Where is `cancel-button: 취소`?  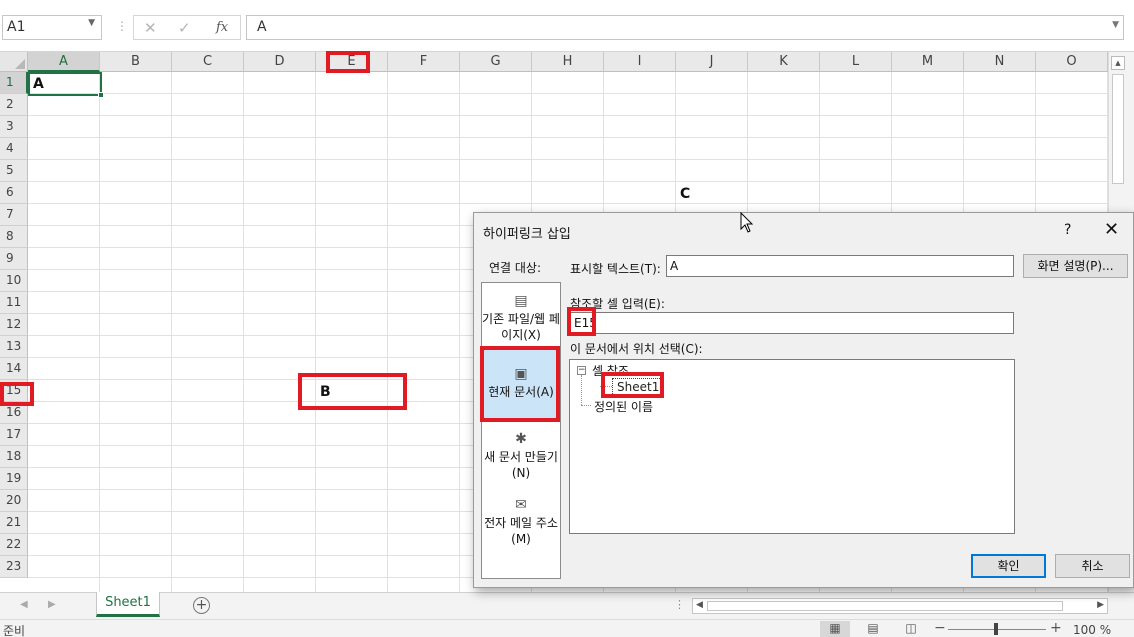
cancel-button: 취소 is located at coordinates (1092, 566).